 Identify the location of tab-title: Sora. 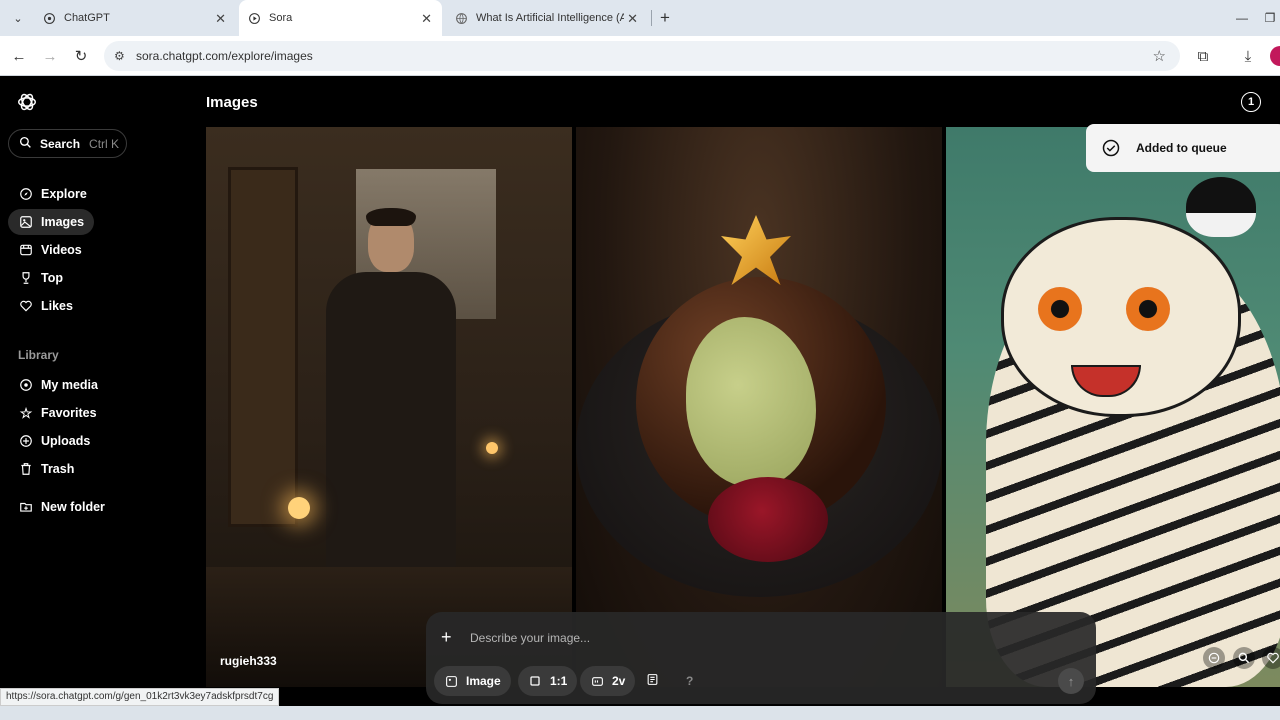
(281, 18).